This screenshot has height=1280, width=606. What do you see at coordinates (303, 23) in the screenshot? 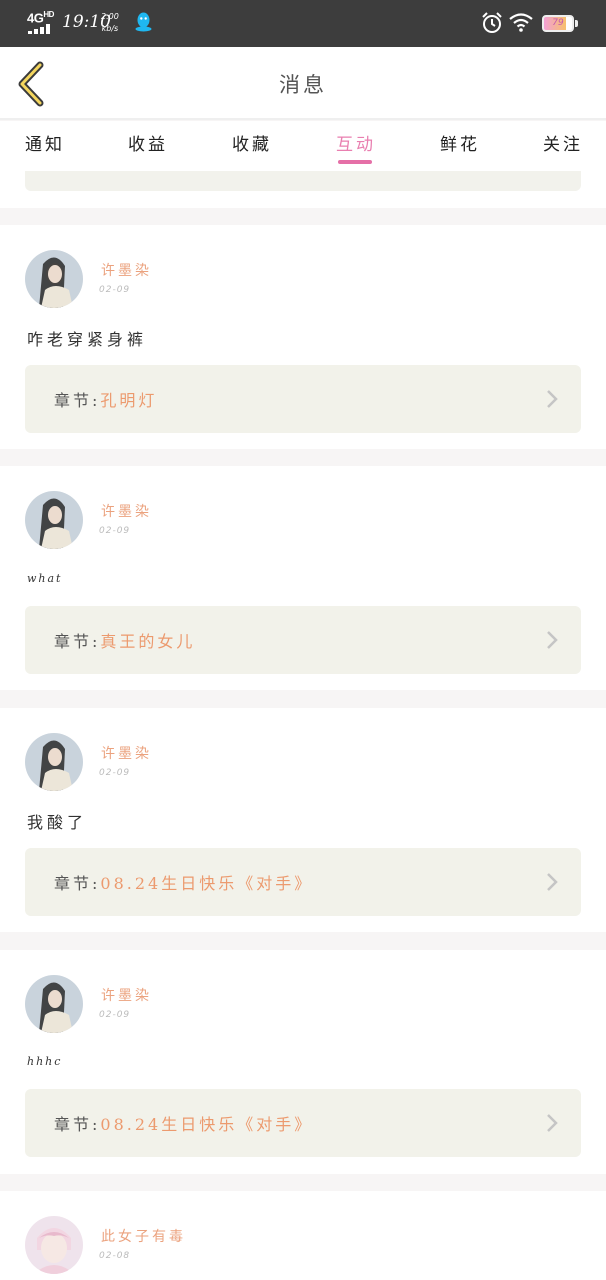
I see `status-bar: 4GHD 19:10 2.00 kb/s 79` at bounding box center [303, 23].